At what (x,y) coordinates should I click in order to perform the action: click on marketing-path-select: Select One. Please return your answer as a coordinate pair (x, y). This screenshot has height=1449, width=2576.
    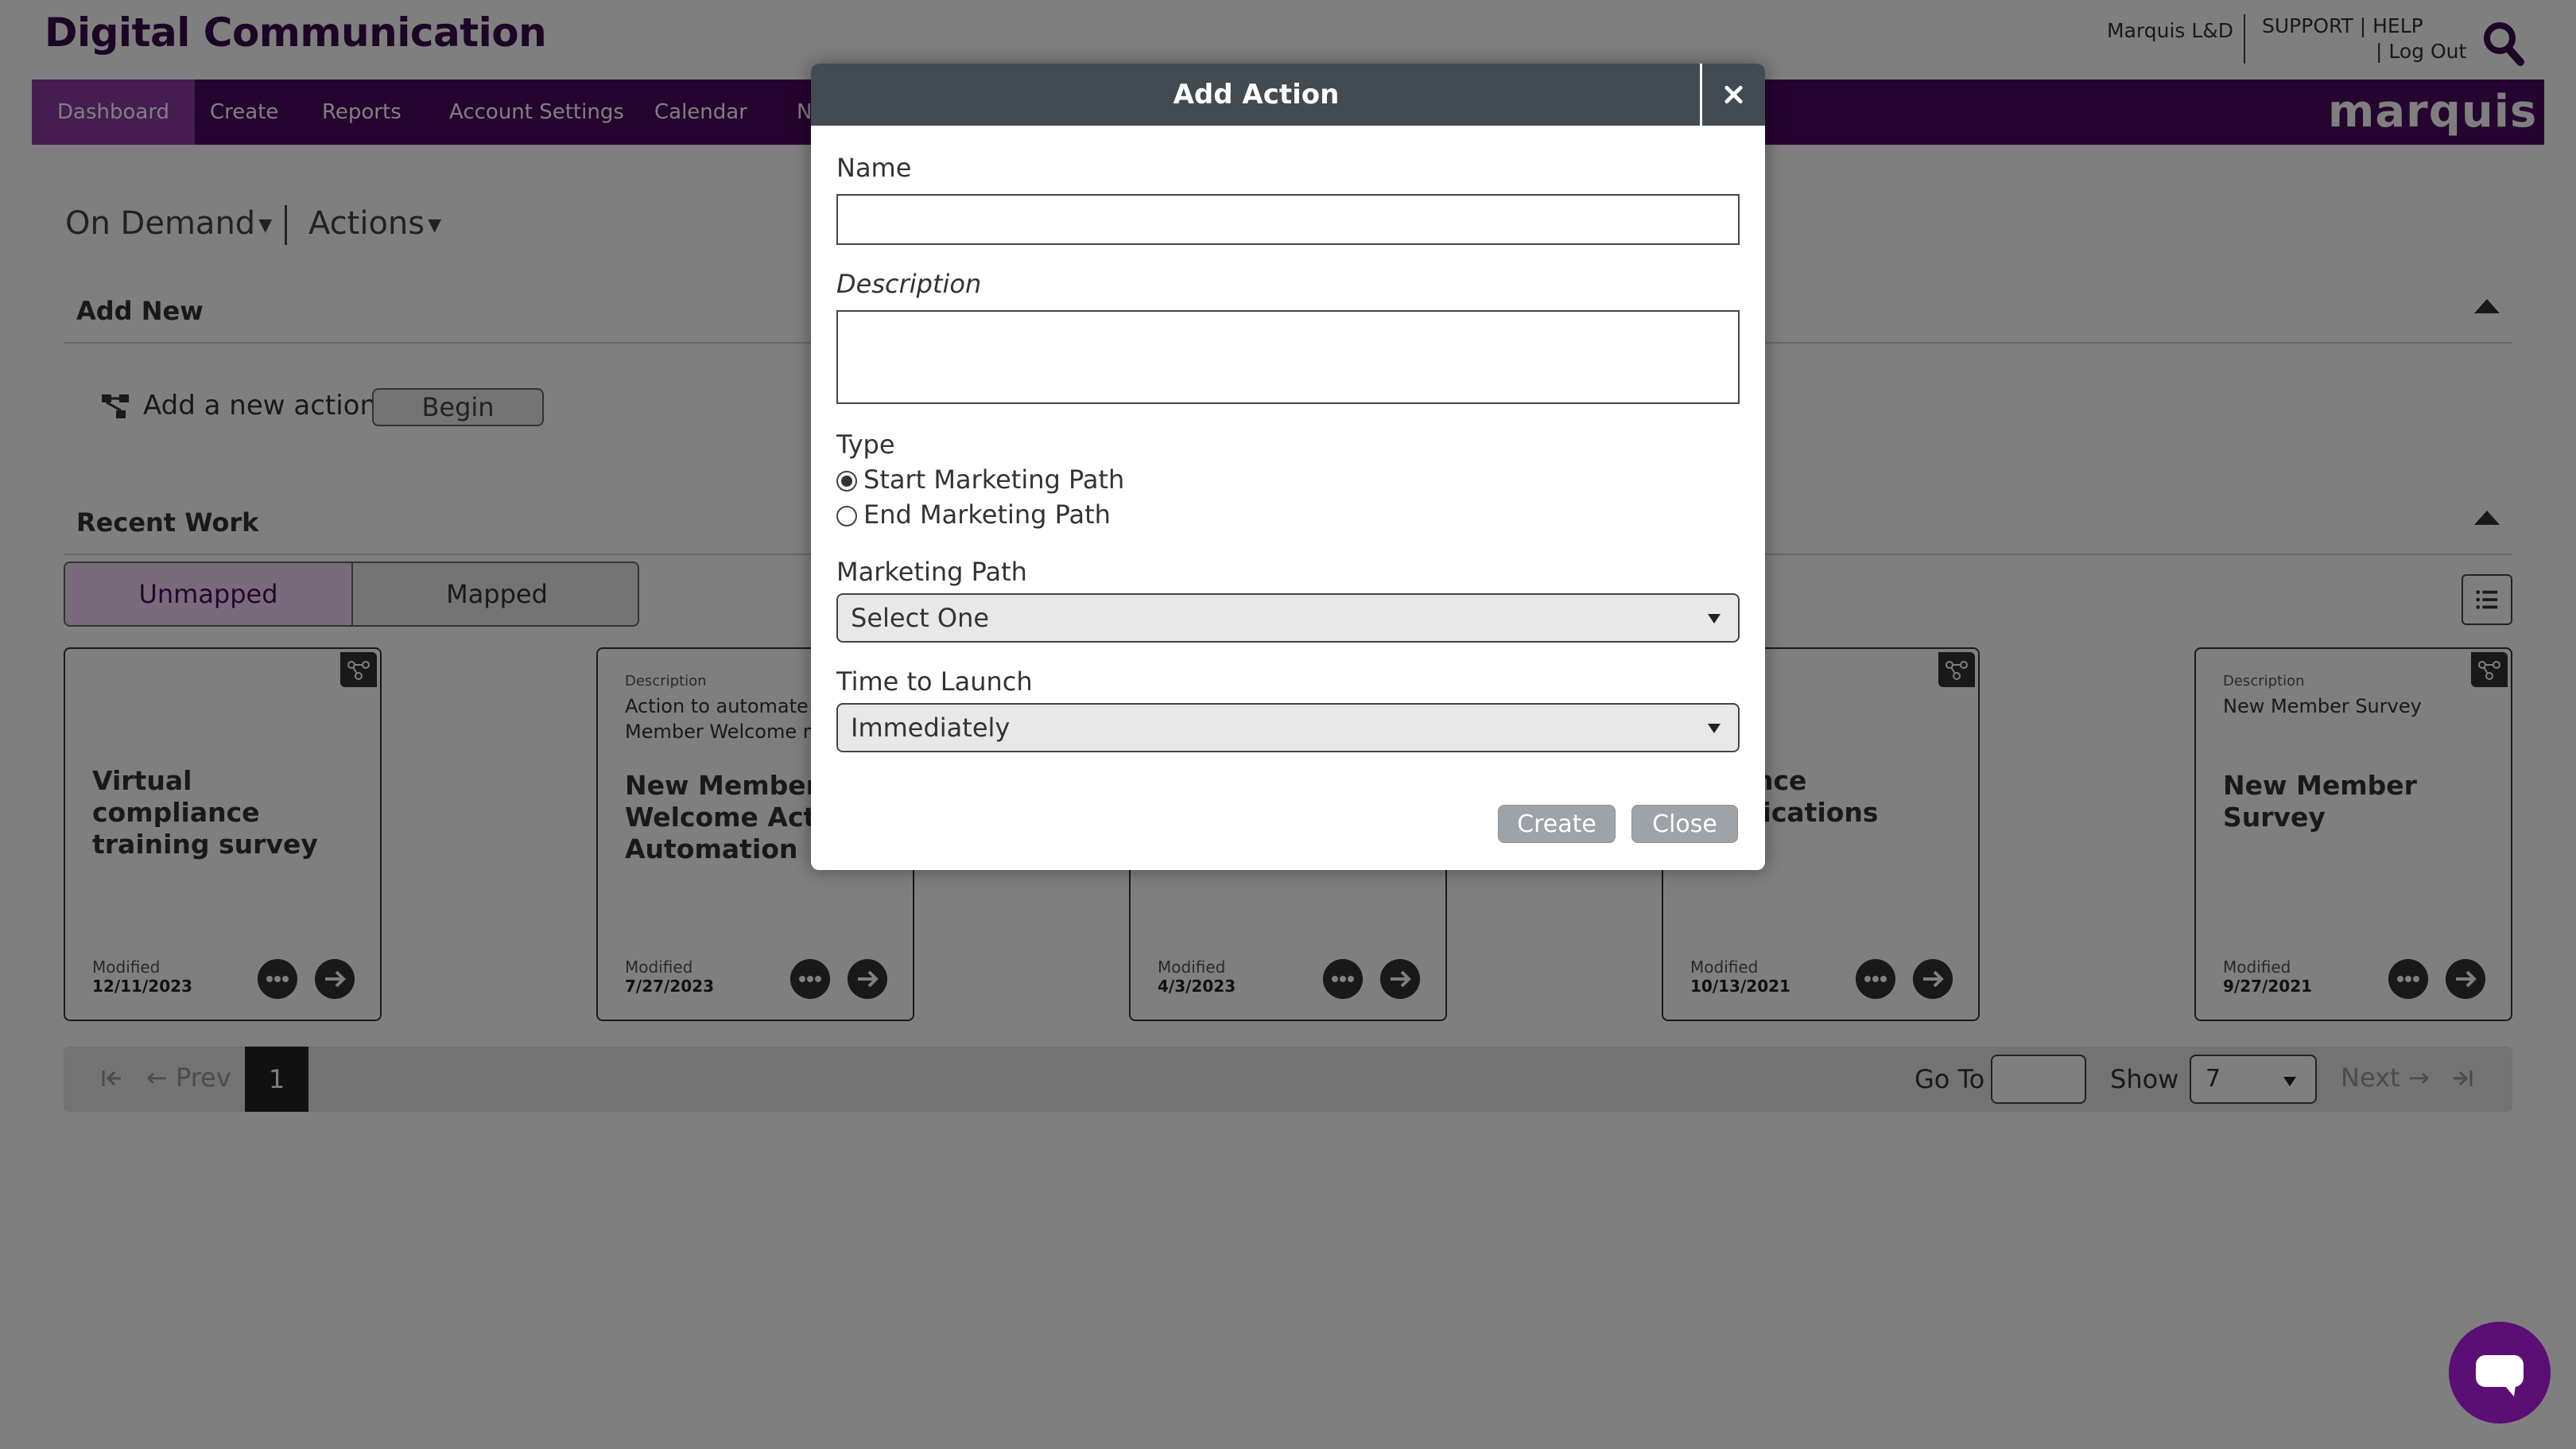
    Looking at the image, I should click on (1288, 618).